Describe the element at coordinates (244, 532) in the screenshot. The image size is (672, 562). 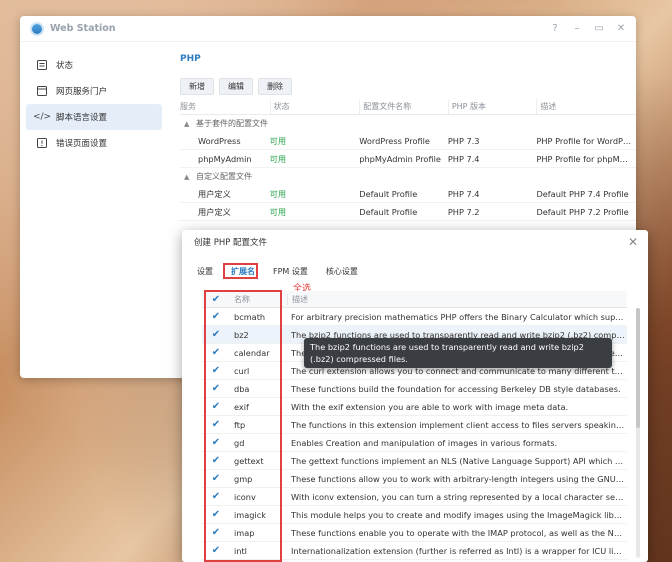
I see `extension-name: imap` at that location.